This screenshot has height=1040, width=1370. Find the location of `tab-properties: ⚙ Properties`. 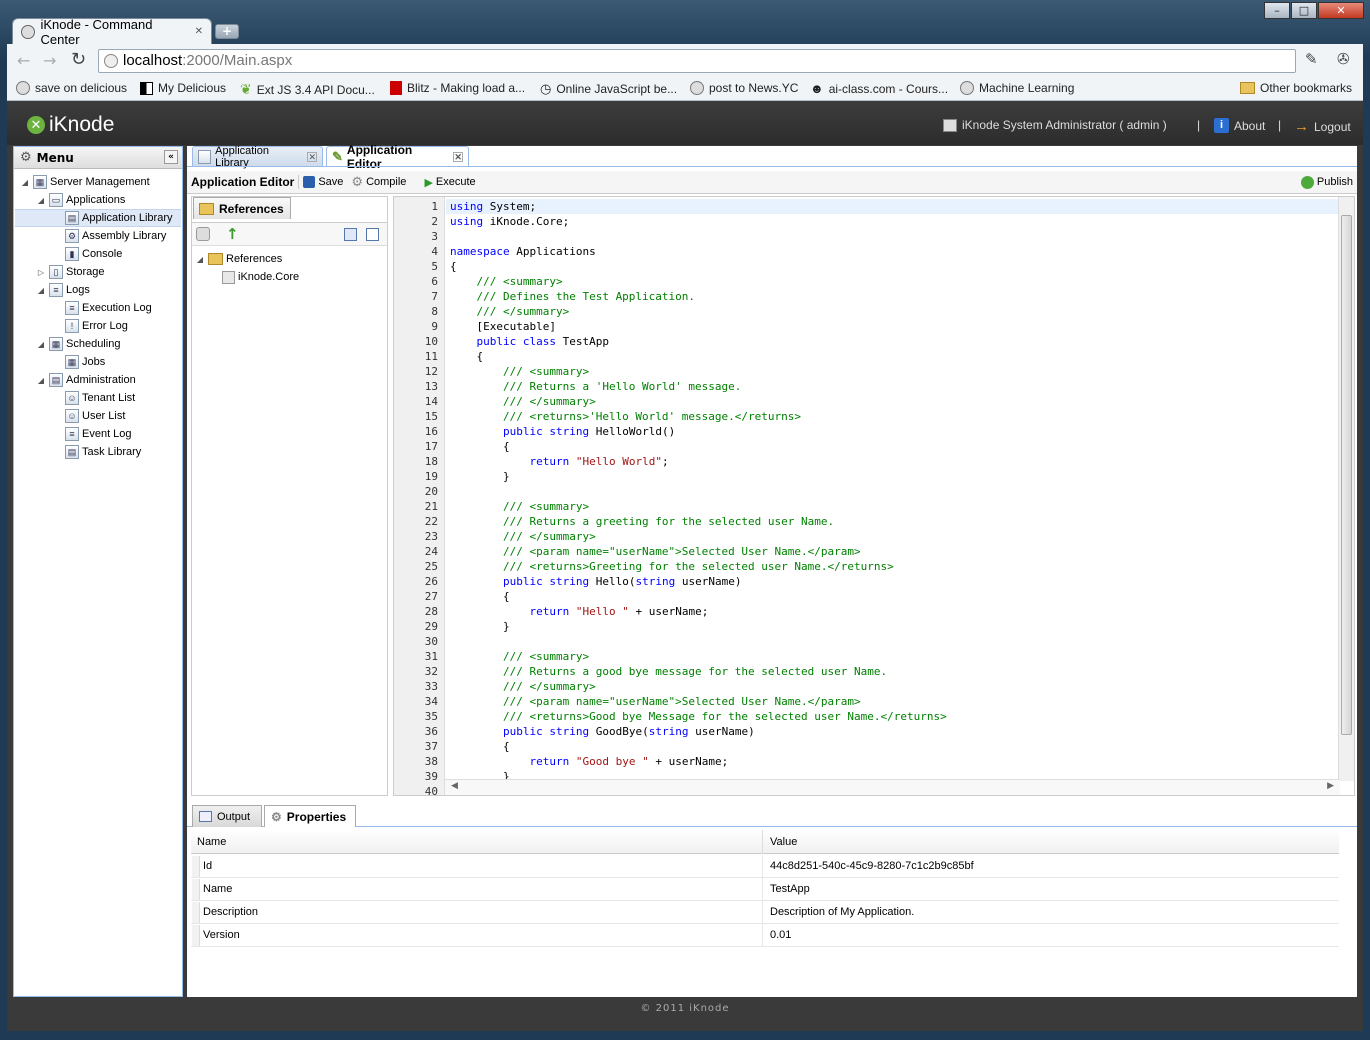

tab-properties: ⚙ Properties is located at coordinates (310, 816).